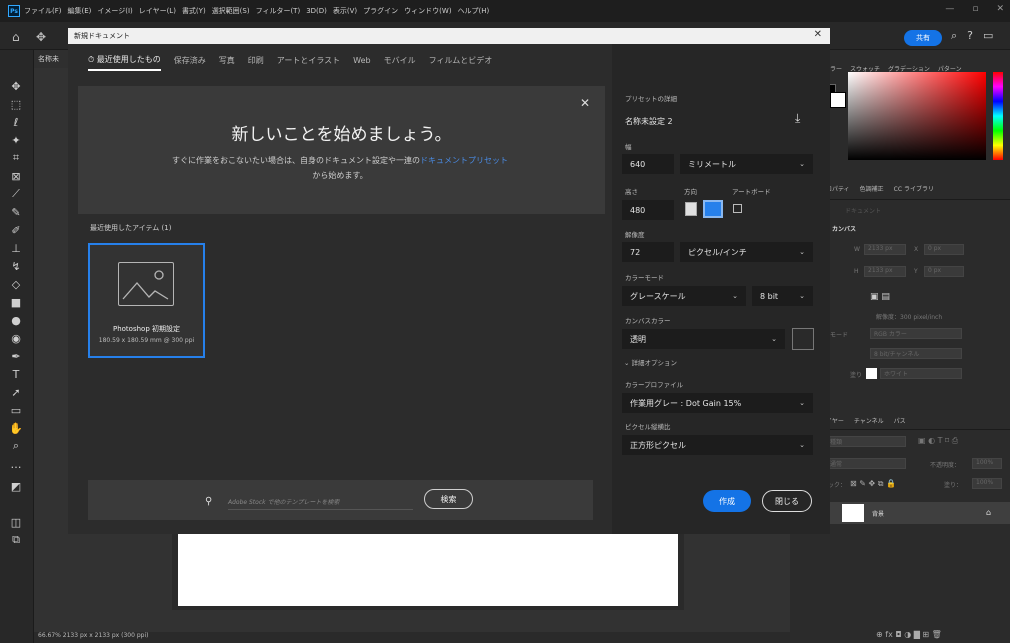 This screenshot has width=1010, height=643. Describe the element at coordinates (16, 248) in the screenshot. I see `stamp-icon: ⊥` at that location.